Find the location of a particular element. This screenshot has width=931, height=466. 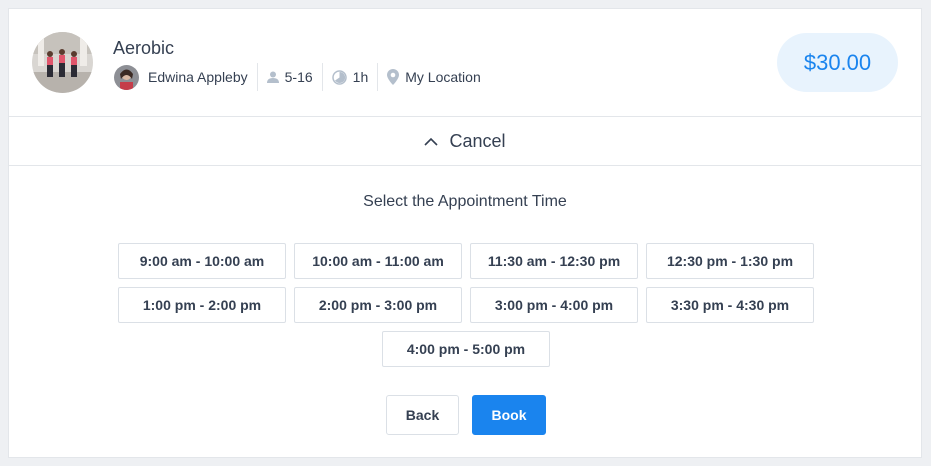

select-time-heading: Select the Appointment Time is located at coordinates (465, 201).